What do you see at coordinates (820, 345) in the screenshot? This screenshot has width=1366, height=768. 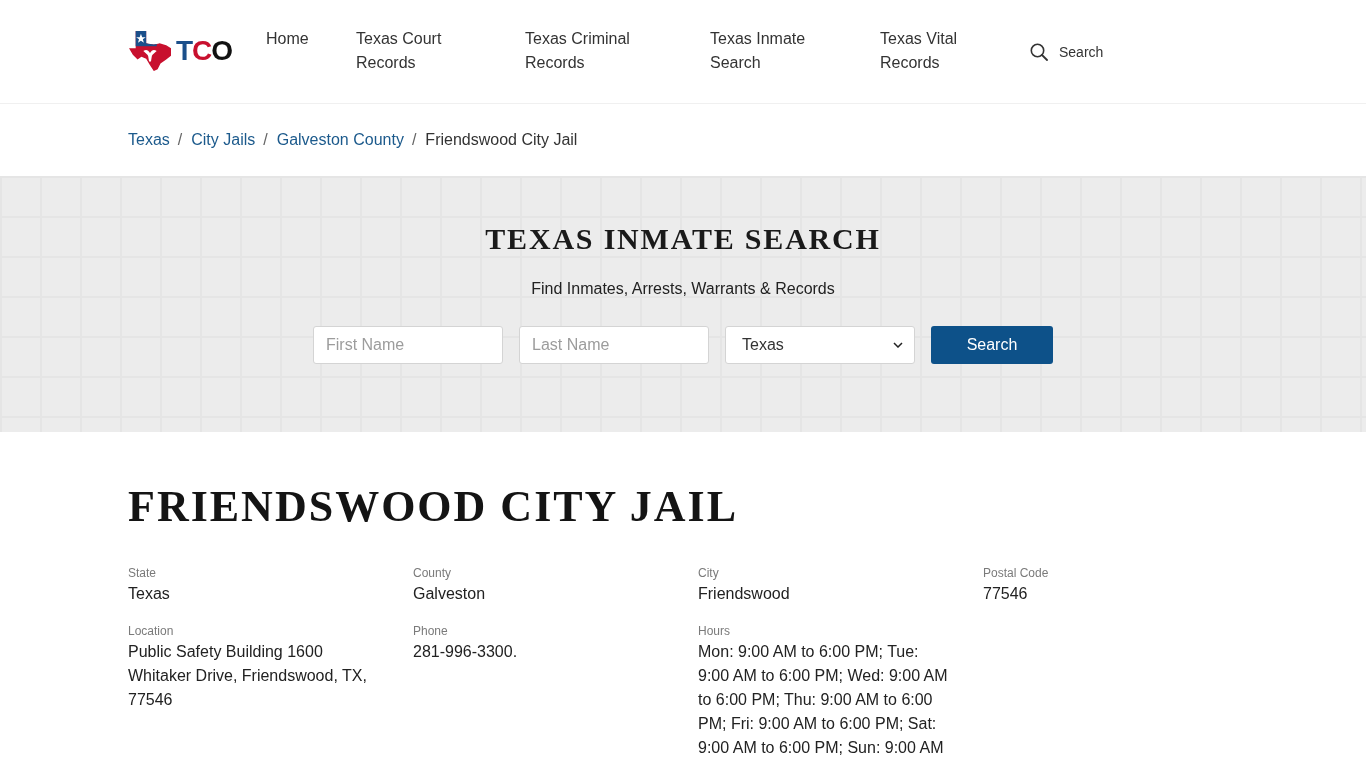 I see `state-select: Texas` at bounding box center [820, 345].